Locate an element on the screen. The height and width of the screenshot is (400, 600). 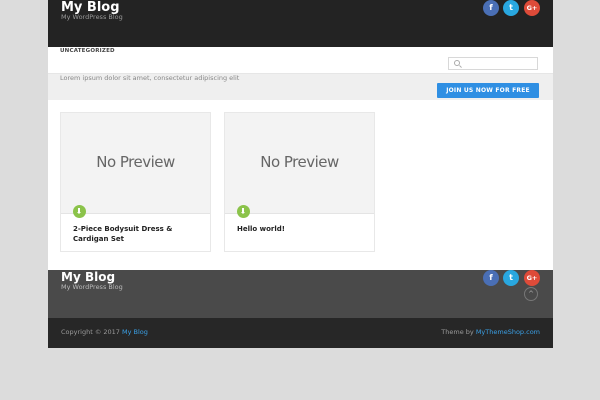
site-header: My Blog My WordPress Blog f t G+ is located at coordinates (300, 23).